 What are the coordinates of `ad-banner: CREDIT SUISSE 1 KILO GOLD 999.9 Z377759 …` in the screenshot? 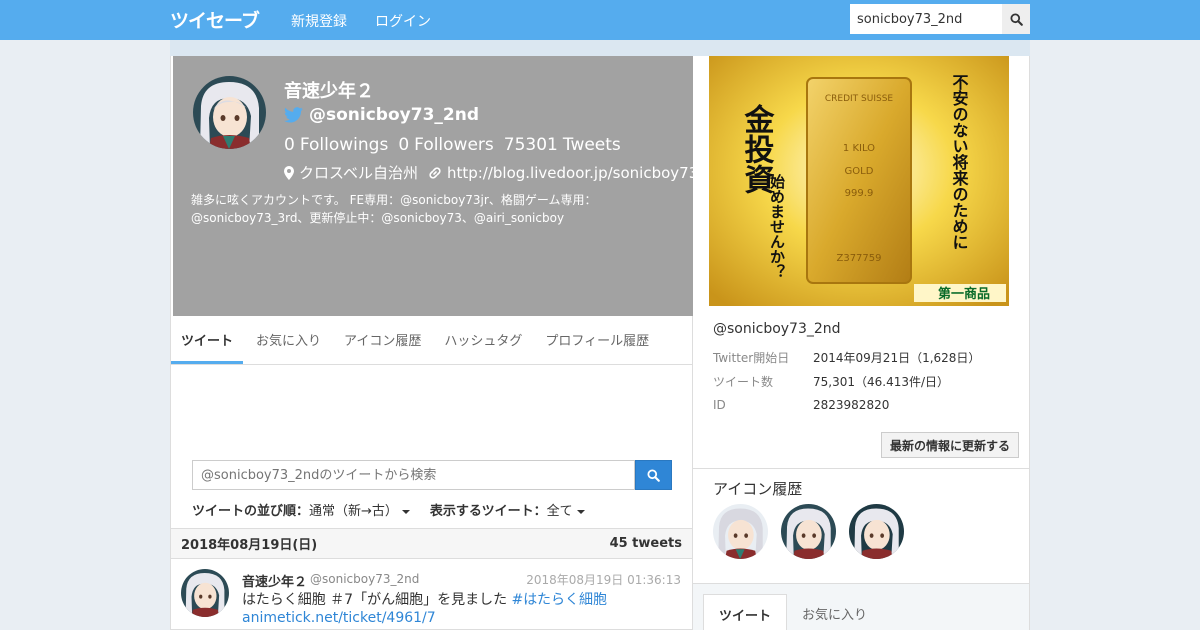 It's located at (859, 181).